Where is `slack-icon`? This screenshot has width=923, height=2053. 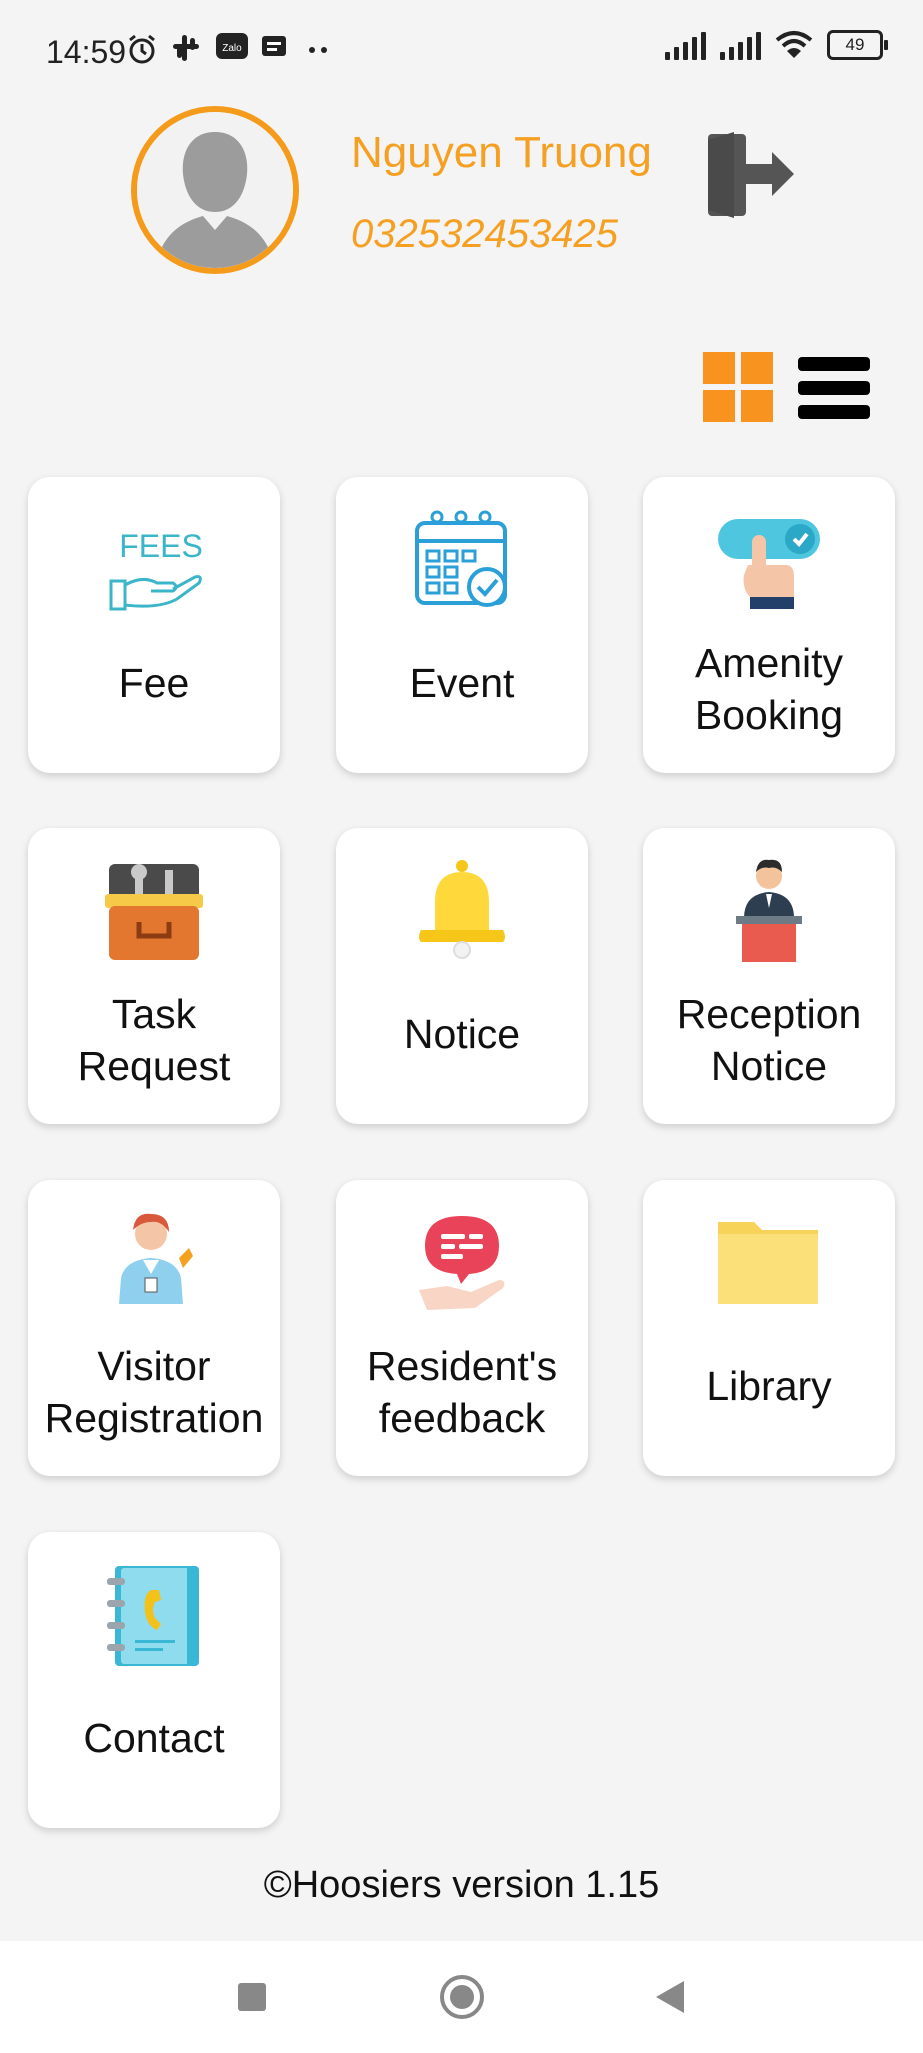 slack-icon is located at coordinates (186, 48).